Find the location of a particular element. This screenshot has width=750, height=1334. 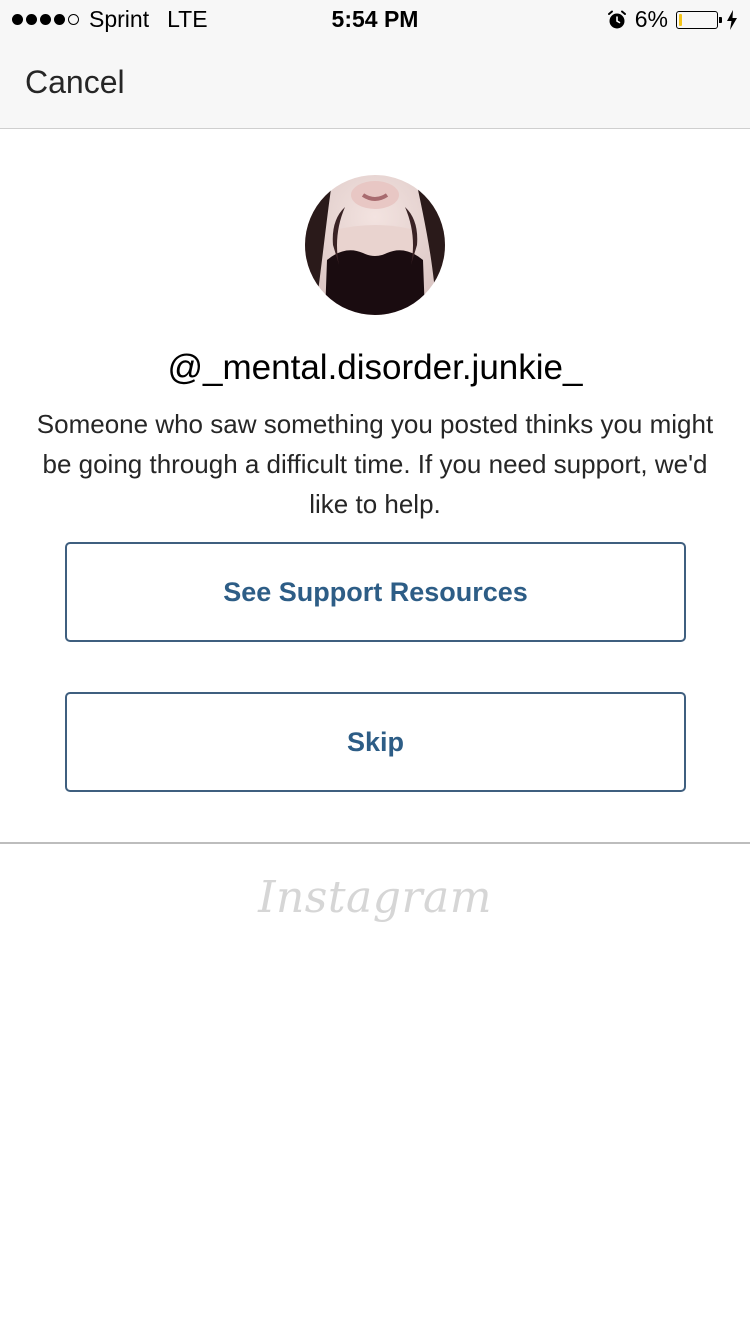

profile-photo is located at coordinates (375, 245).